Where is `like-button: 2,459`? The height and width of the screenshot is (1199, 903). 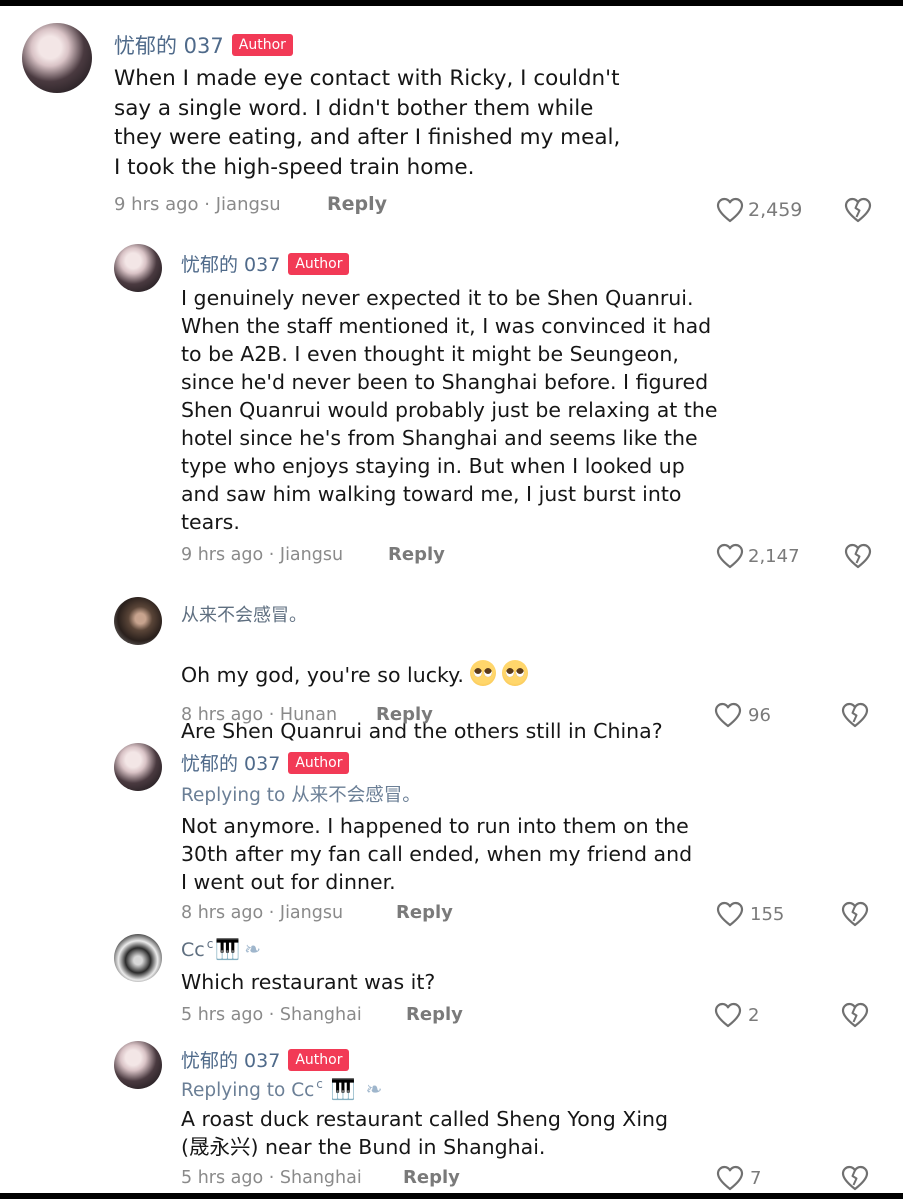
like-button: 2,459 is located at coordinates (759, 210).